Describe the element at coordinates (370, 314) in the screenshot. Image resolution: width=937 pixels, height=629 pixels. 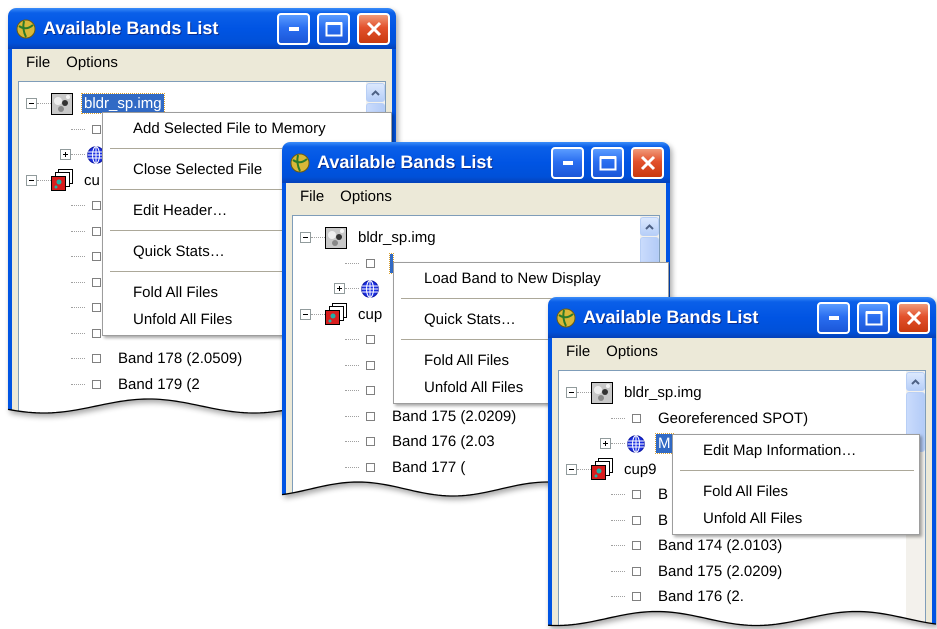
I see `tree-item: cup` at that location.